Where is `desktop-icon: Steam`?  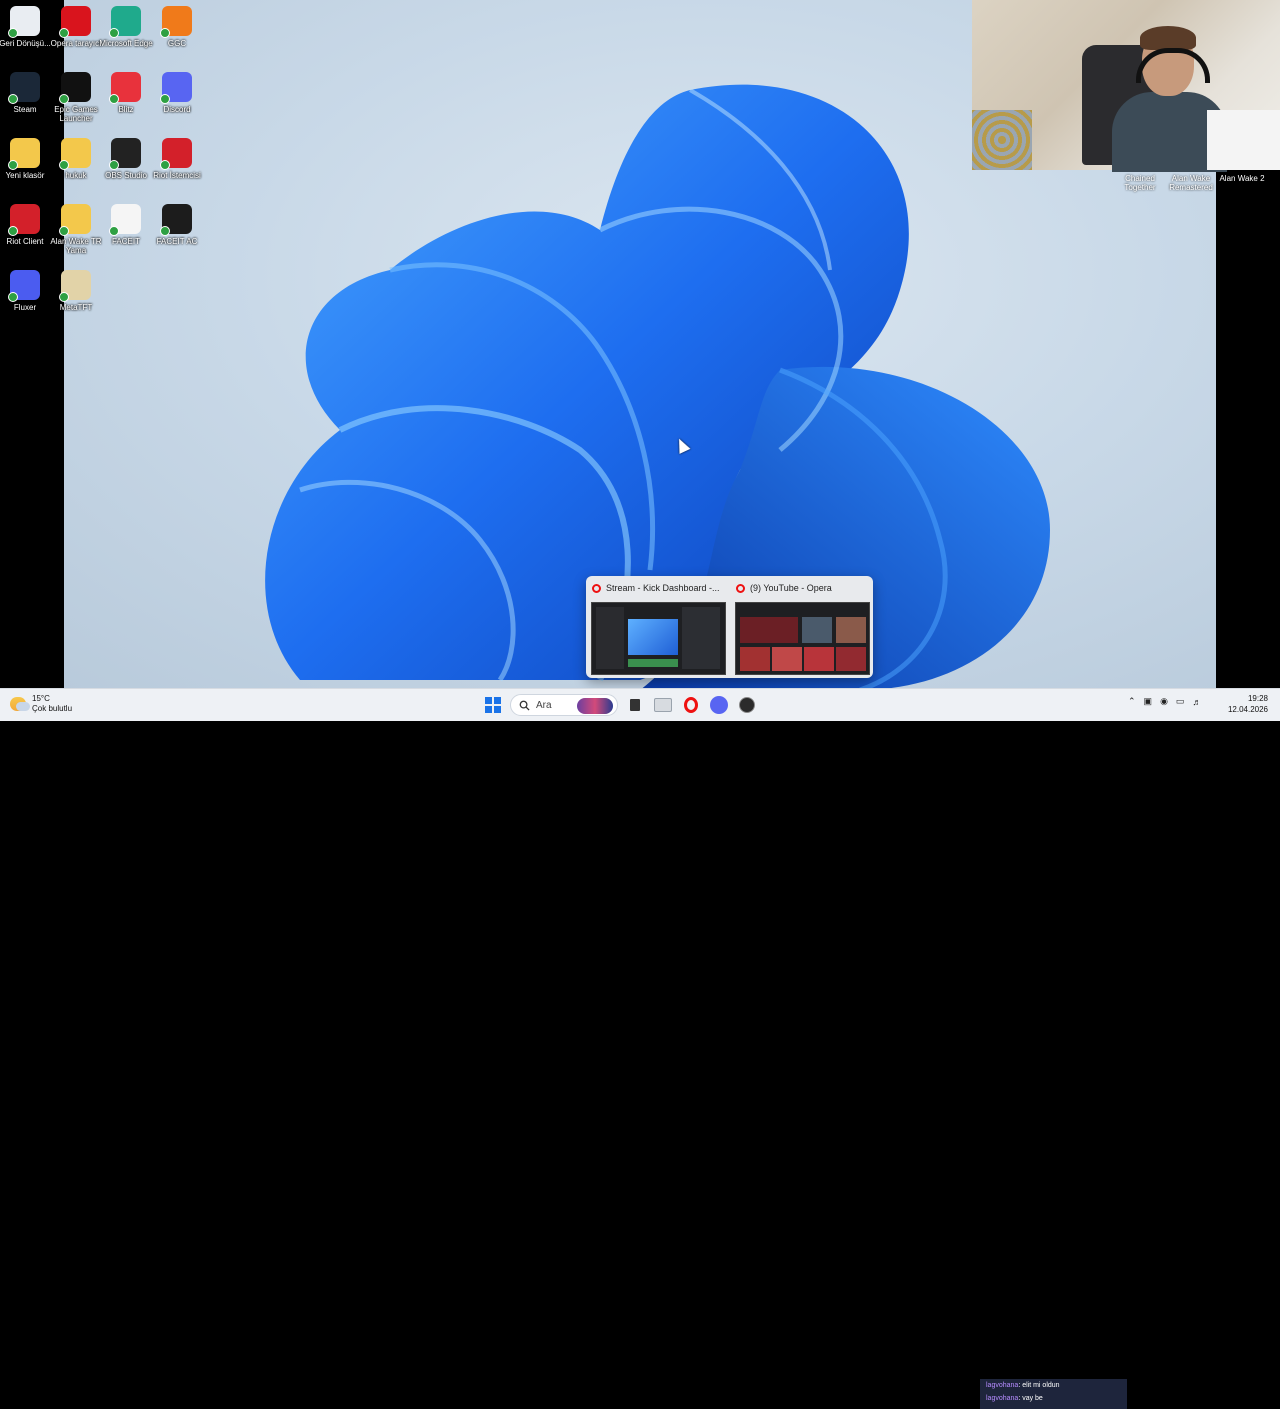
desktop-icon: Steam is located at coordinates (26, 93).